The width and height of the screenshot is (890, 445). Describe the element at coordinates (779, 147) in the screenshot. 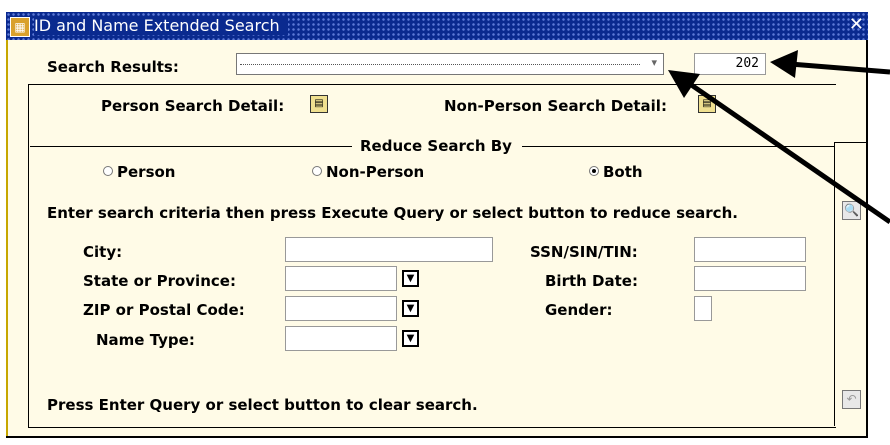

I see `arrow-to-results-dropdown` at that location.